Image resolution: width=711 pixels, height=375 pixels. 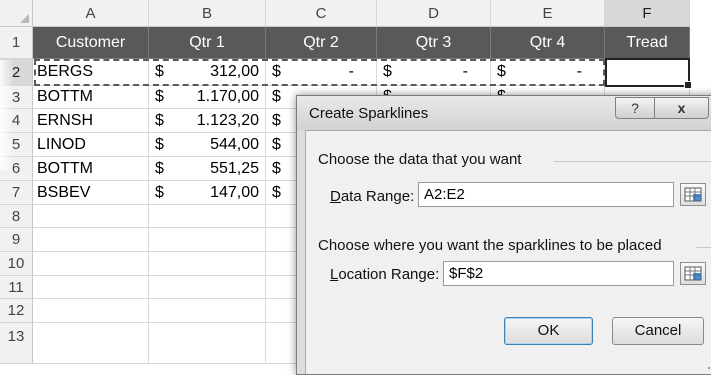 What do you see at coordinates (632, 161) in the screenshot?
I see `data-section-divider` at bounding box center [632, 161].